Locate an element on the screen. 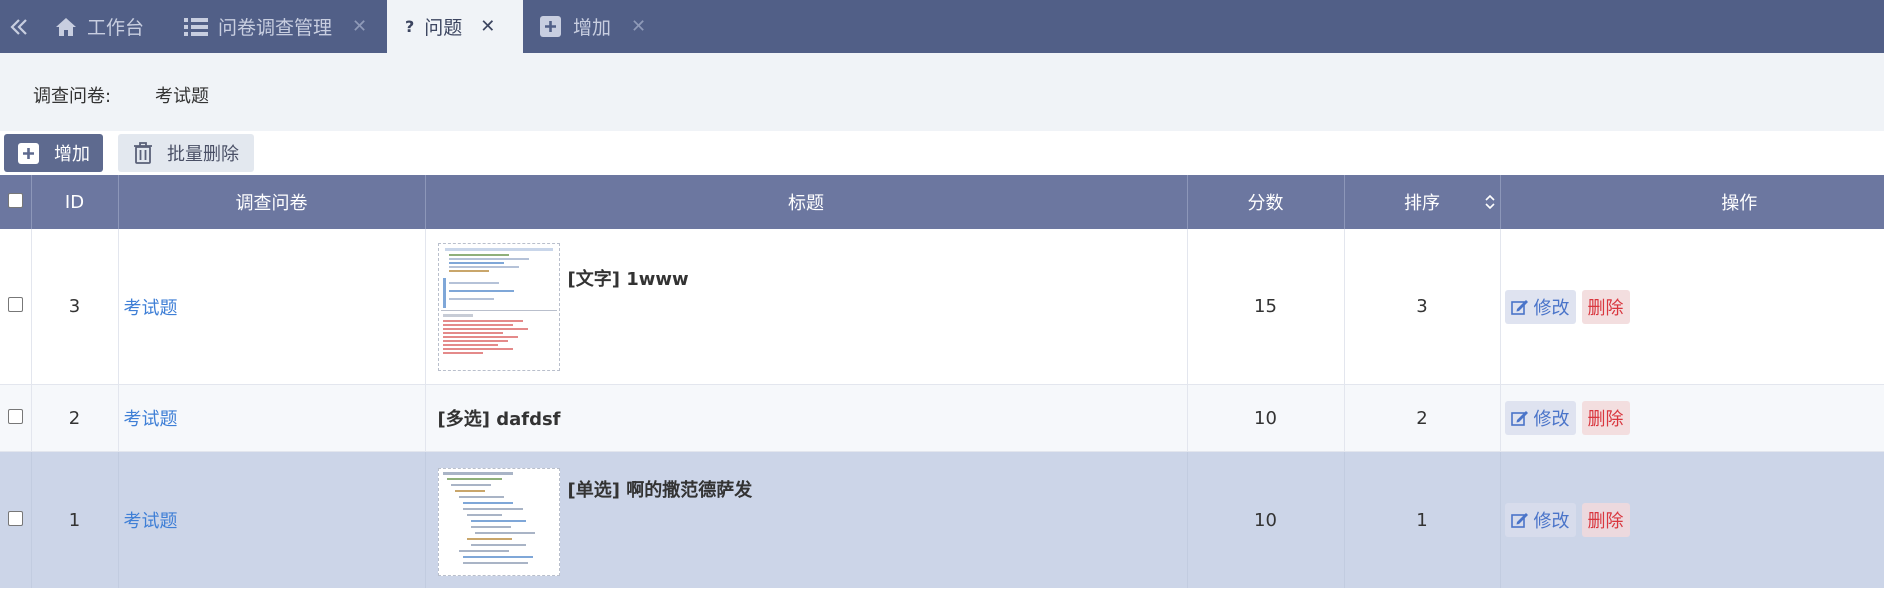 The height and width of the screenshot is (589, 1884). column-header-score: 分数 is located at coordinates (1266, 202).